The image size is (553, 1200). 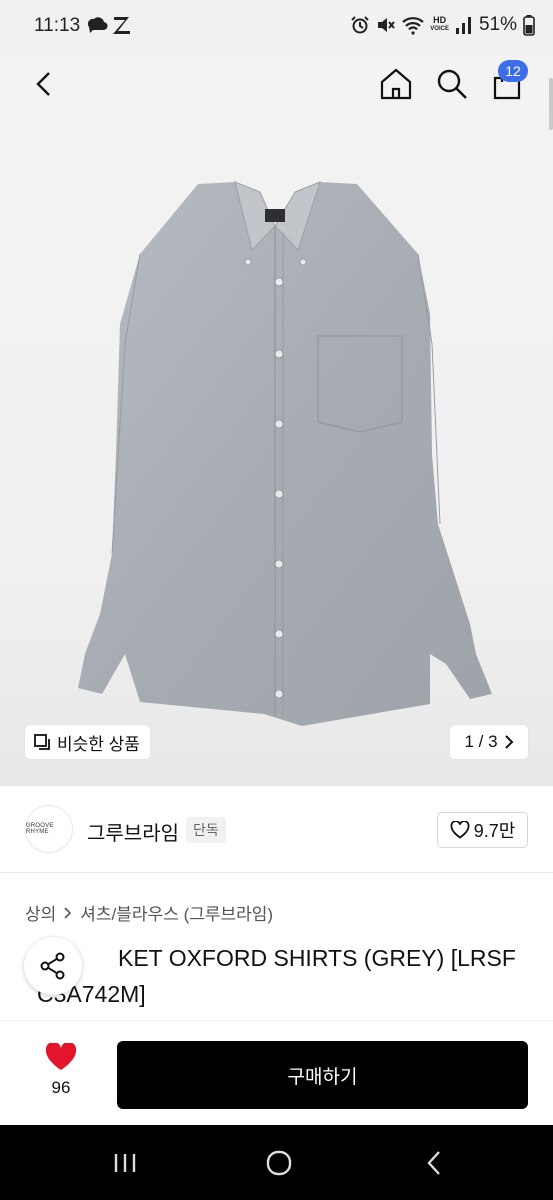 I want to click on brand-logo: GROOVE RHYME, so click(x=49, y=829).